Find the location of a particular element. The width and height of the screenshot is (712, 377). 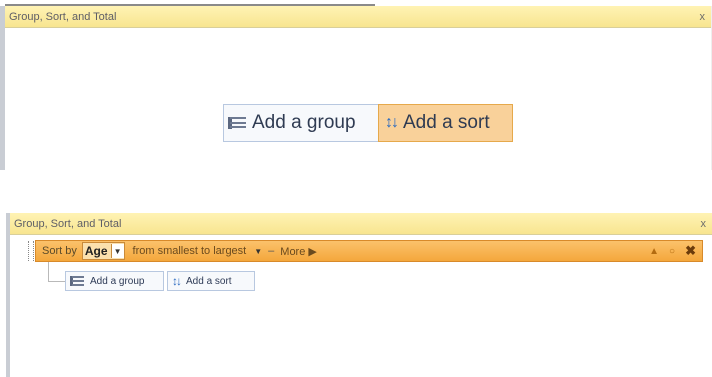

row-drag-handle is located at coordinates (31, 251).